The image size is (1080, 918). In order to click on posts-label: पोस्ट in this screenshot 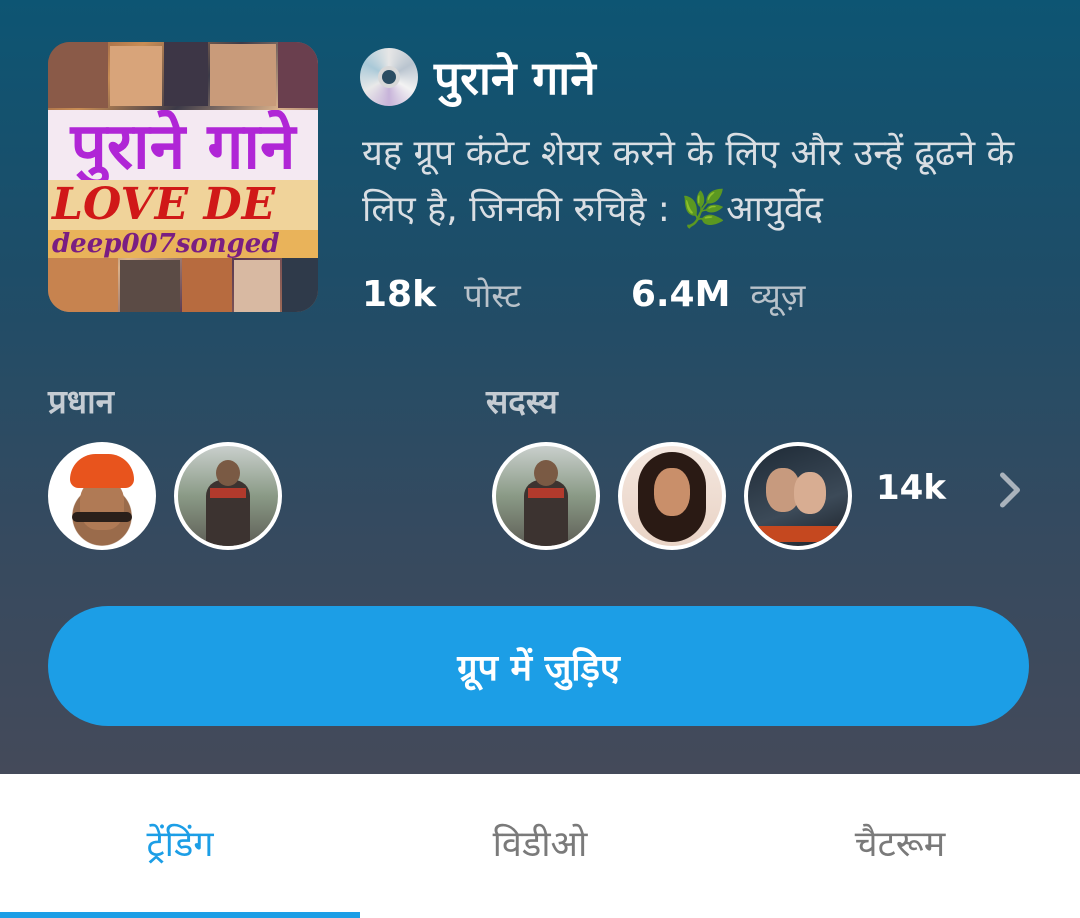, I will do `click(492, 295)`.